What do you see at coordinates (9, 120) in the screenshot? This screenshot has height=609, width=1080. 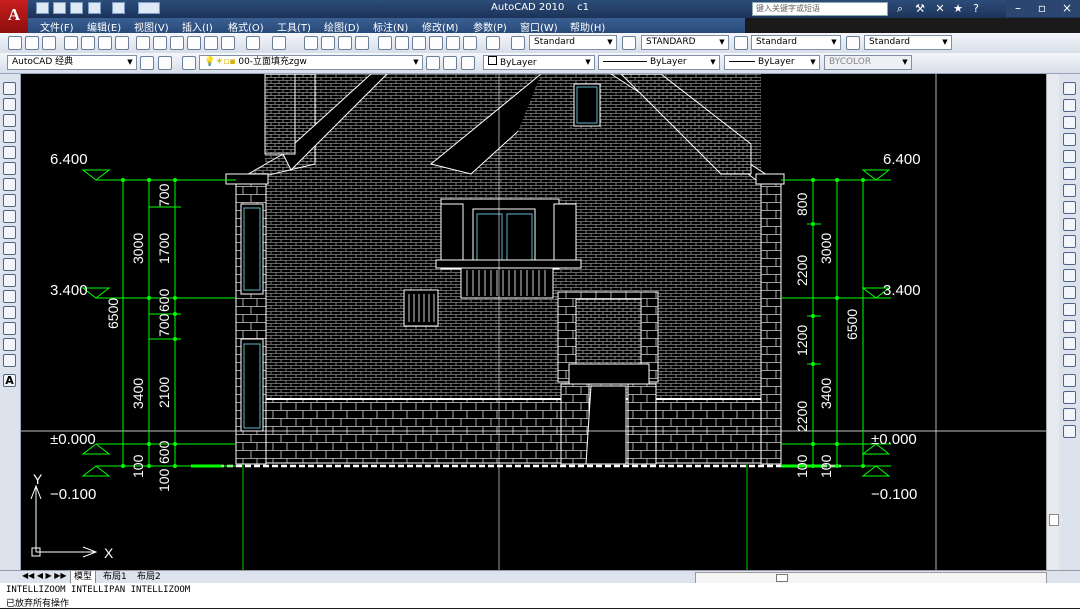 I see `polyline-icon` at bounding box center [9, 120].